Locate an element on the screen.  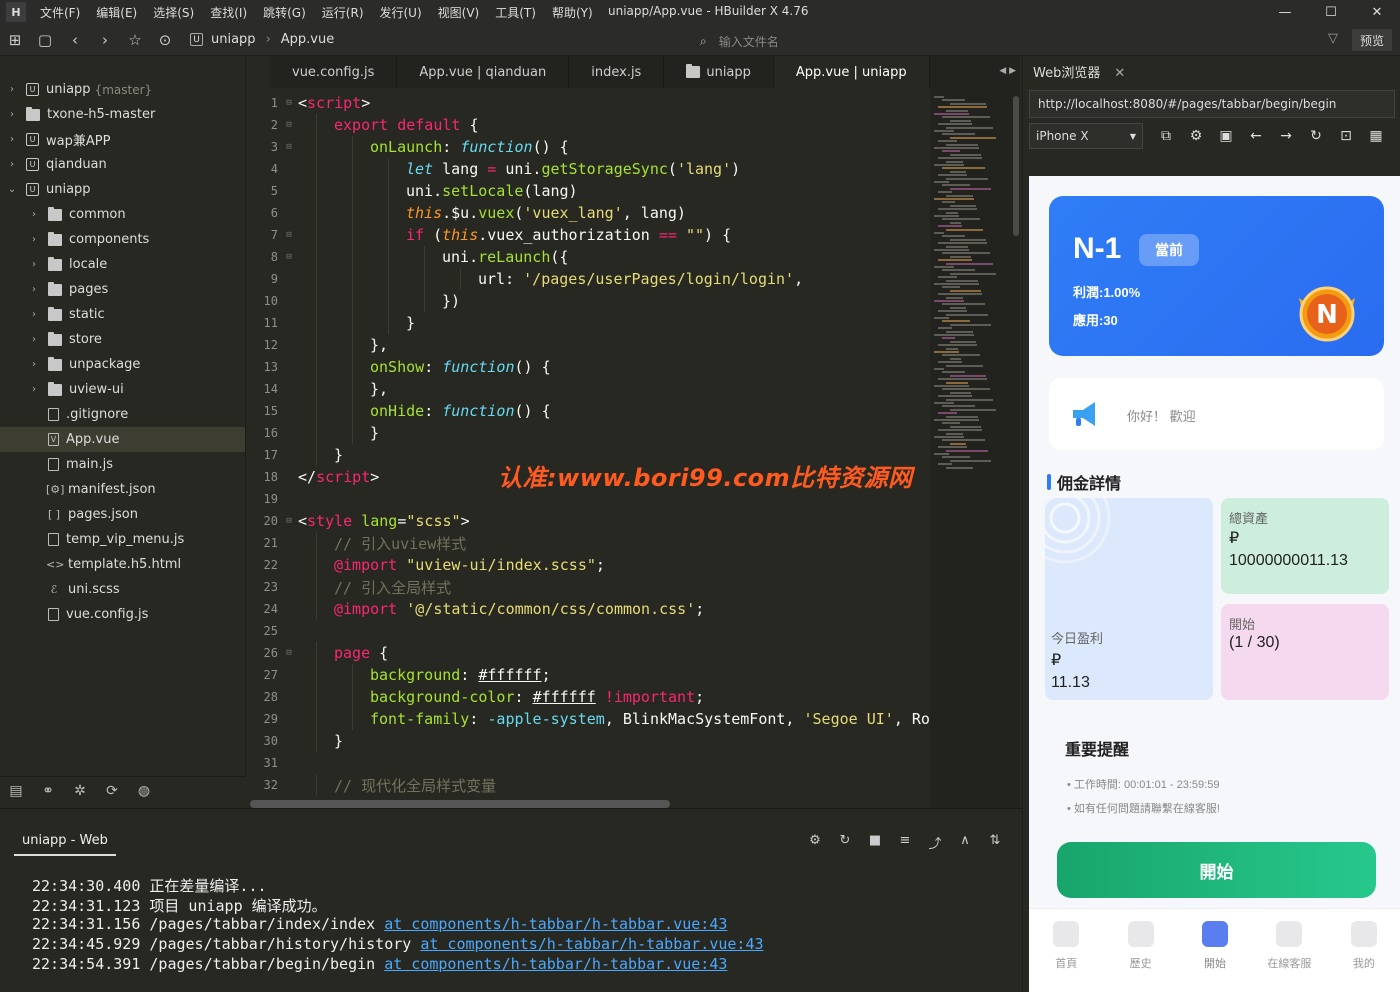
code-line: 15 onHide: function() { is located at coordinates (589, 411).